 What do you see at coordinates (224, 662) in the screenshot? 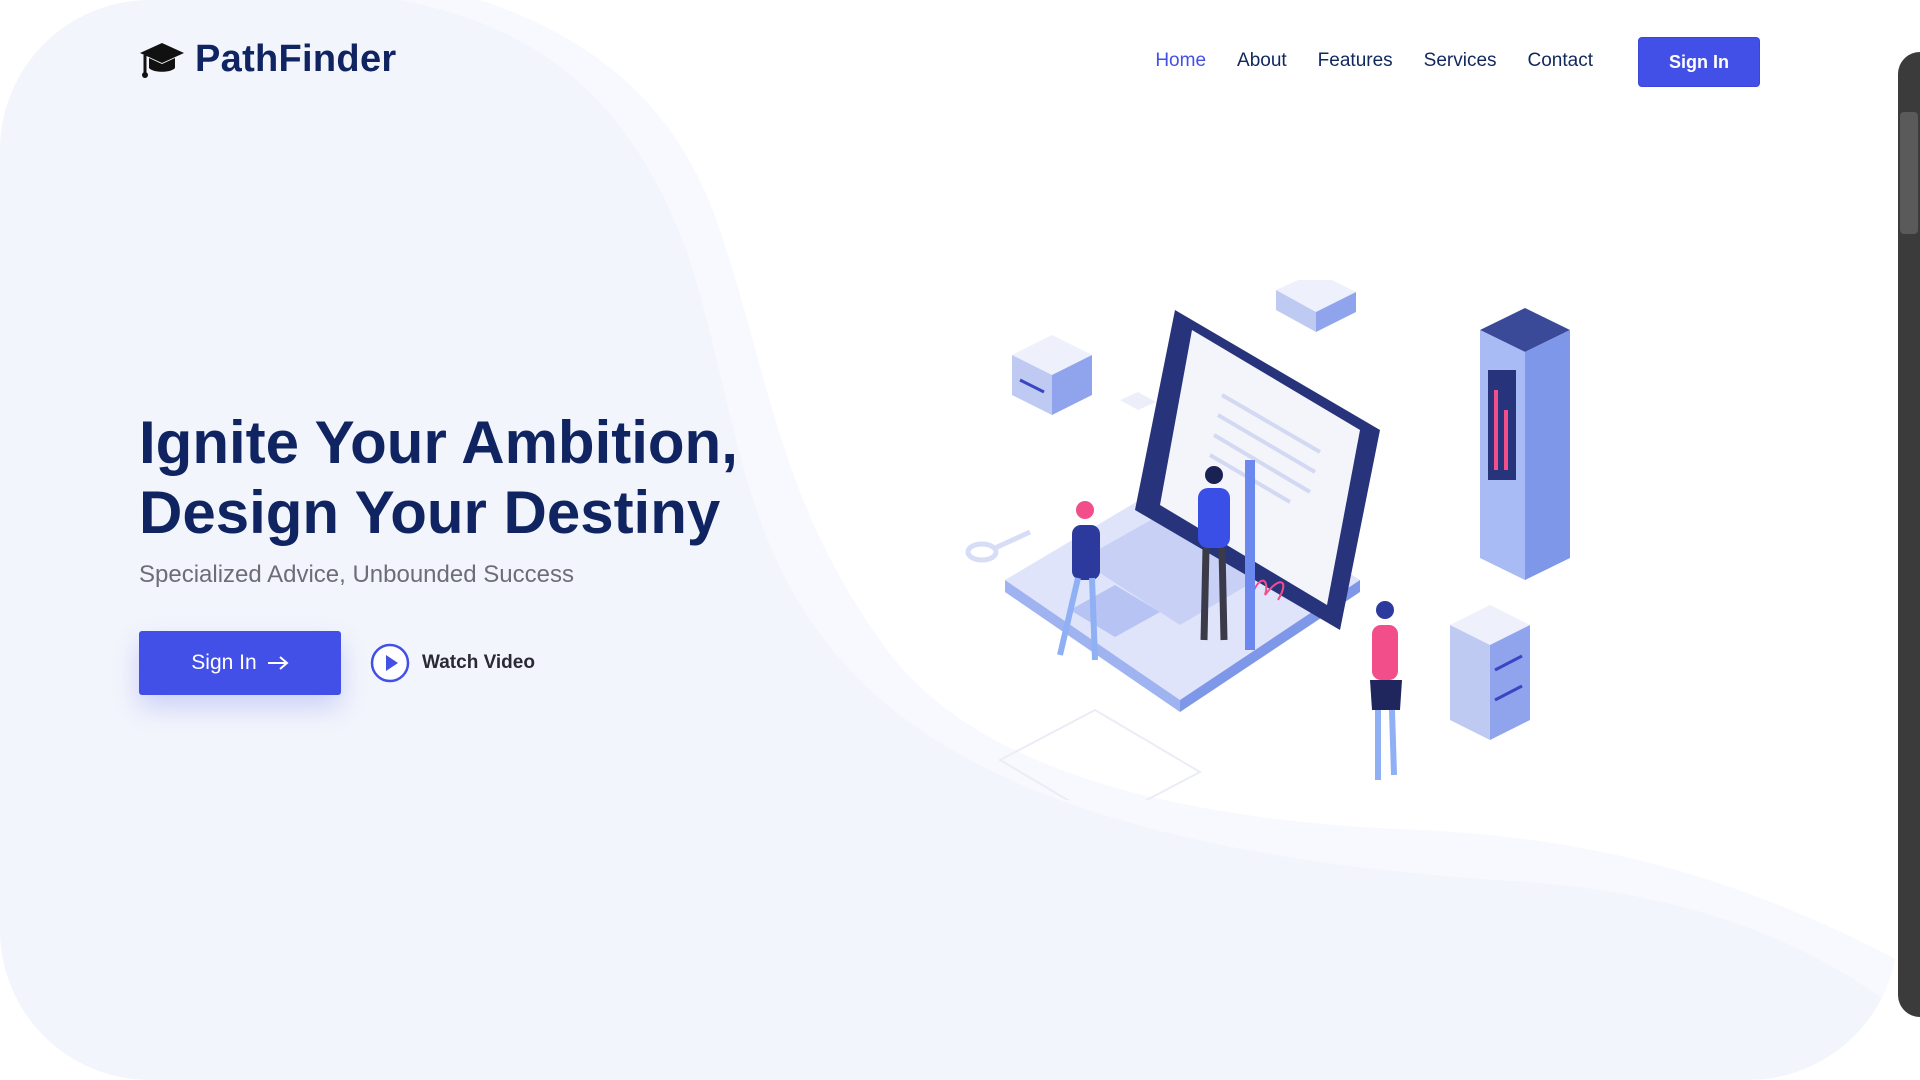
I see `hero-signin-label: Sign In` at bounding box center [224, 662].